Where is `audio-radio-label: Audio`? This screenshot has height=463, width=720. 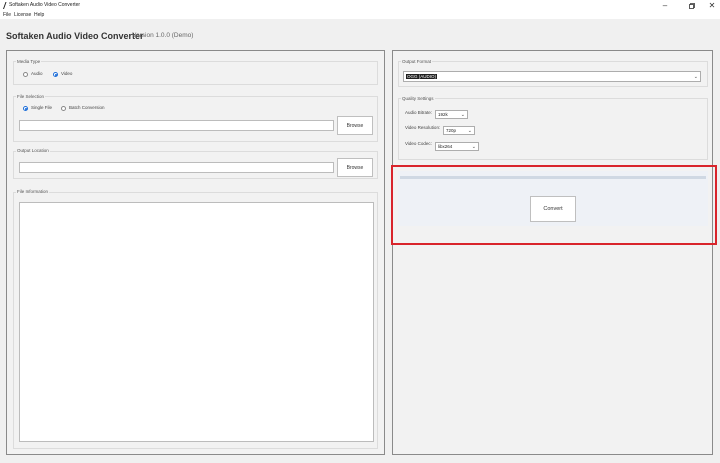 audio-radio-label: Audio is located at coordinates (37, 73).